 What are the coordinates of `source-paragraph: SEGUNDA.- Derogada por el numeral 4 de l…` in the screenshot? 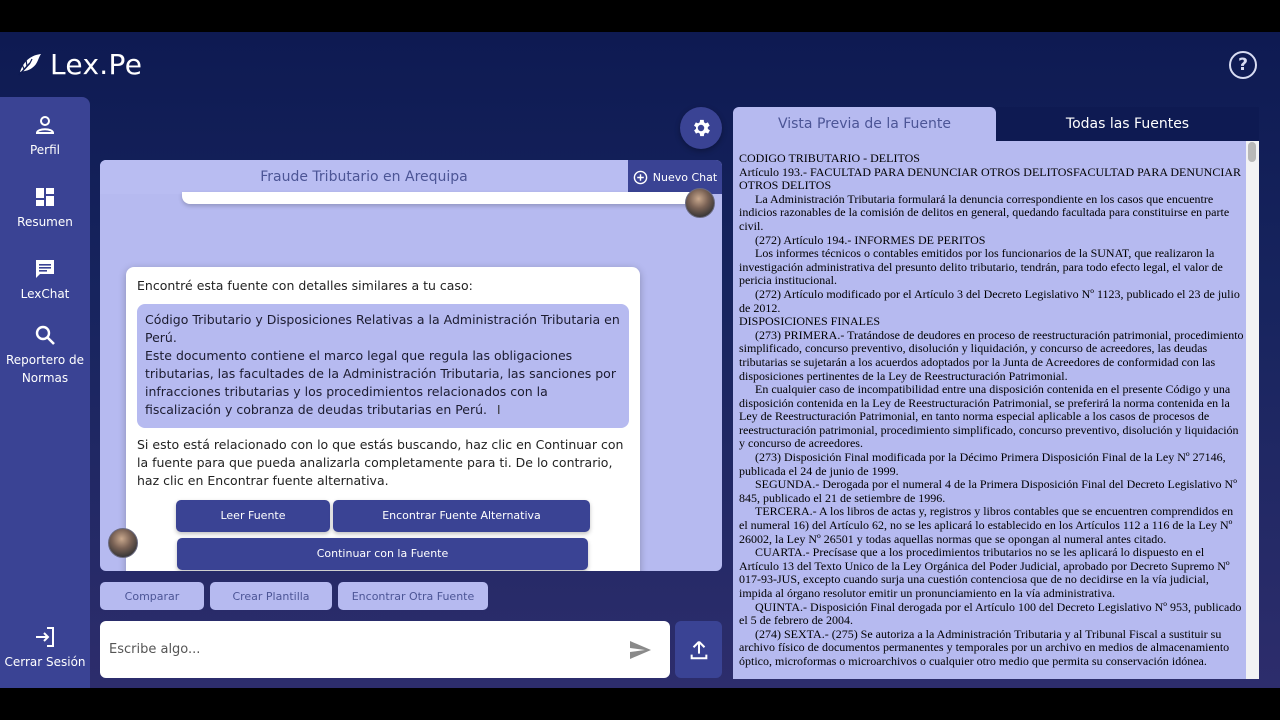 It's located at (988, 491).